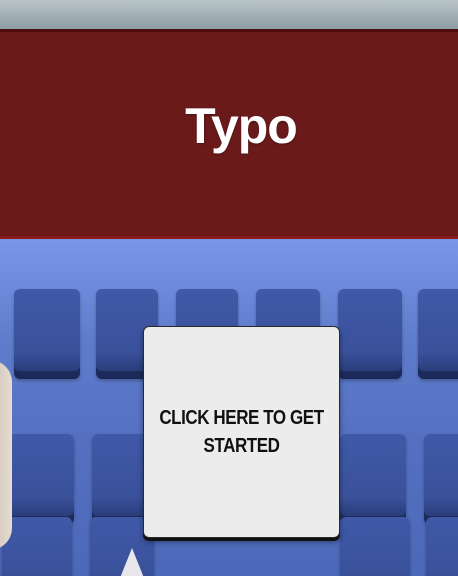 The width and height of the screenshot is (458, 576). I want to click on pen-tip-photo-detail, so click(132, 562).